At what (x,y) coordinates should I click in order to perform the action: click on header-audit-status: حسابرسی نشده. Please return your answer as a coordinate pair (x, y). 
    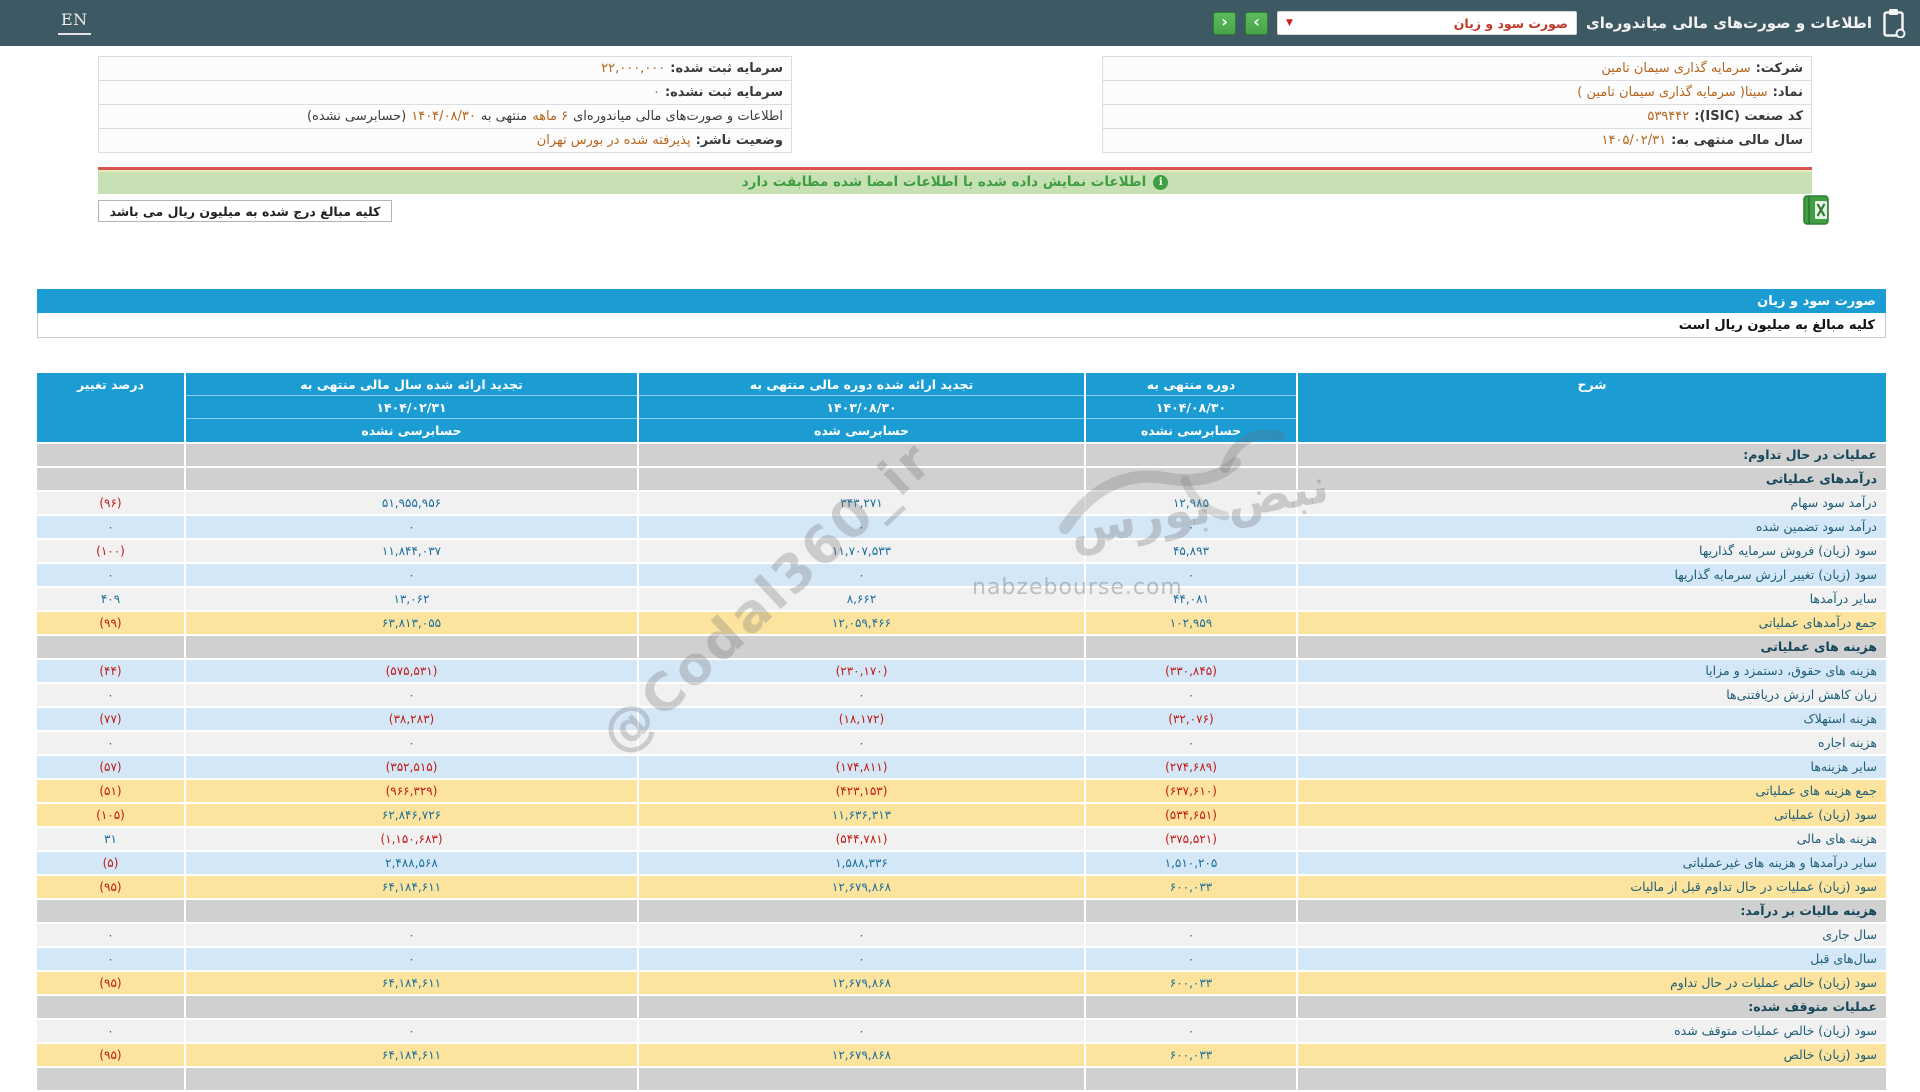
    Looking at the image, I should click on (411, 430).